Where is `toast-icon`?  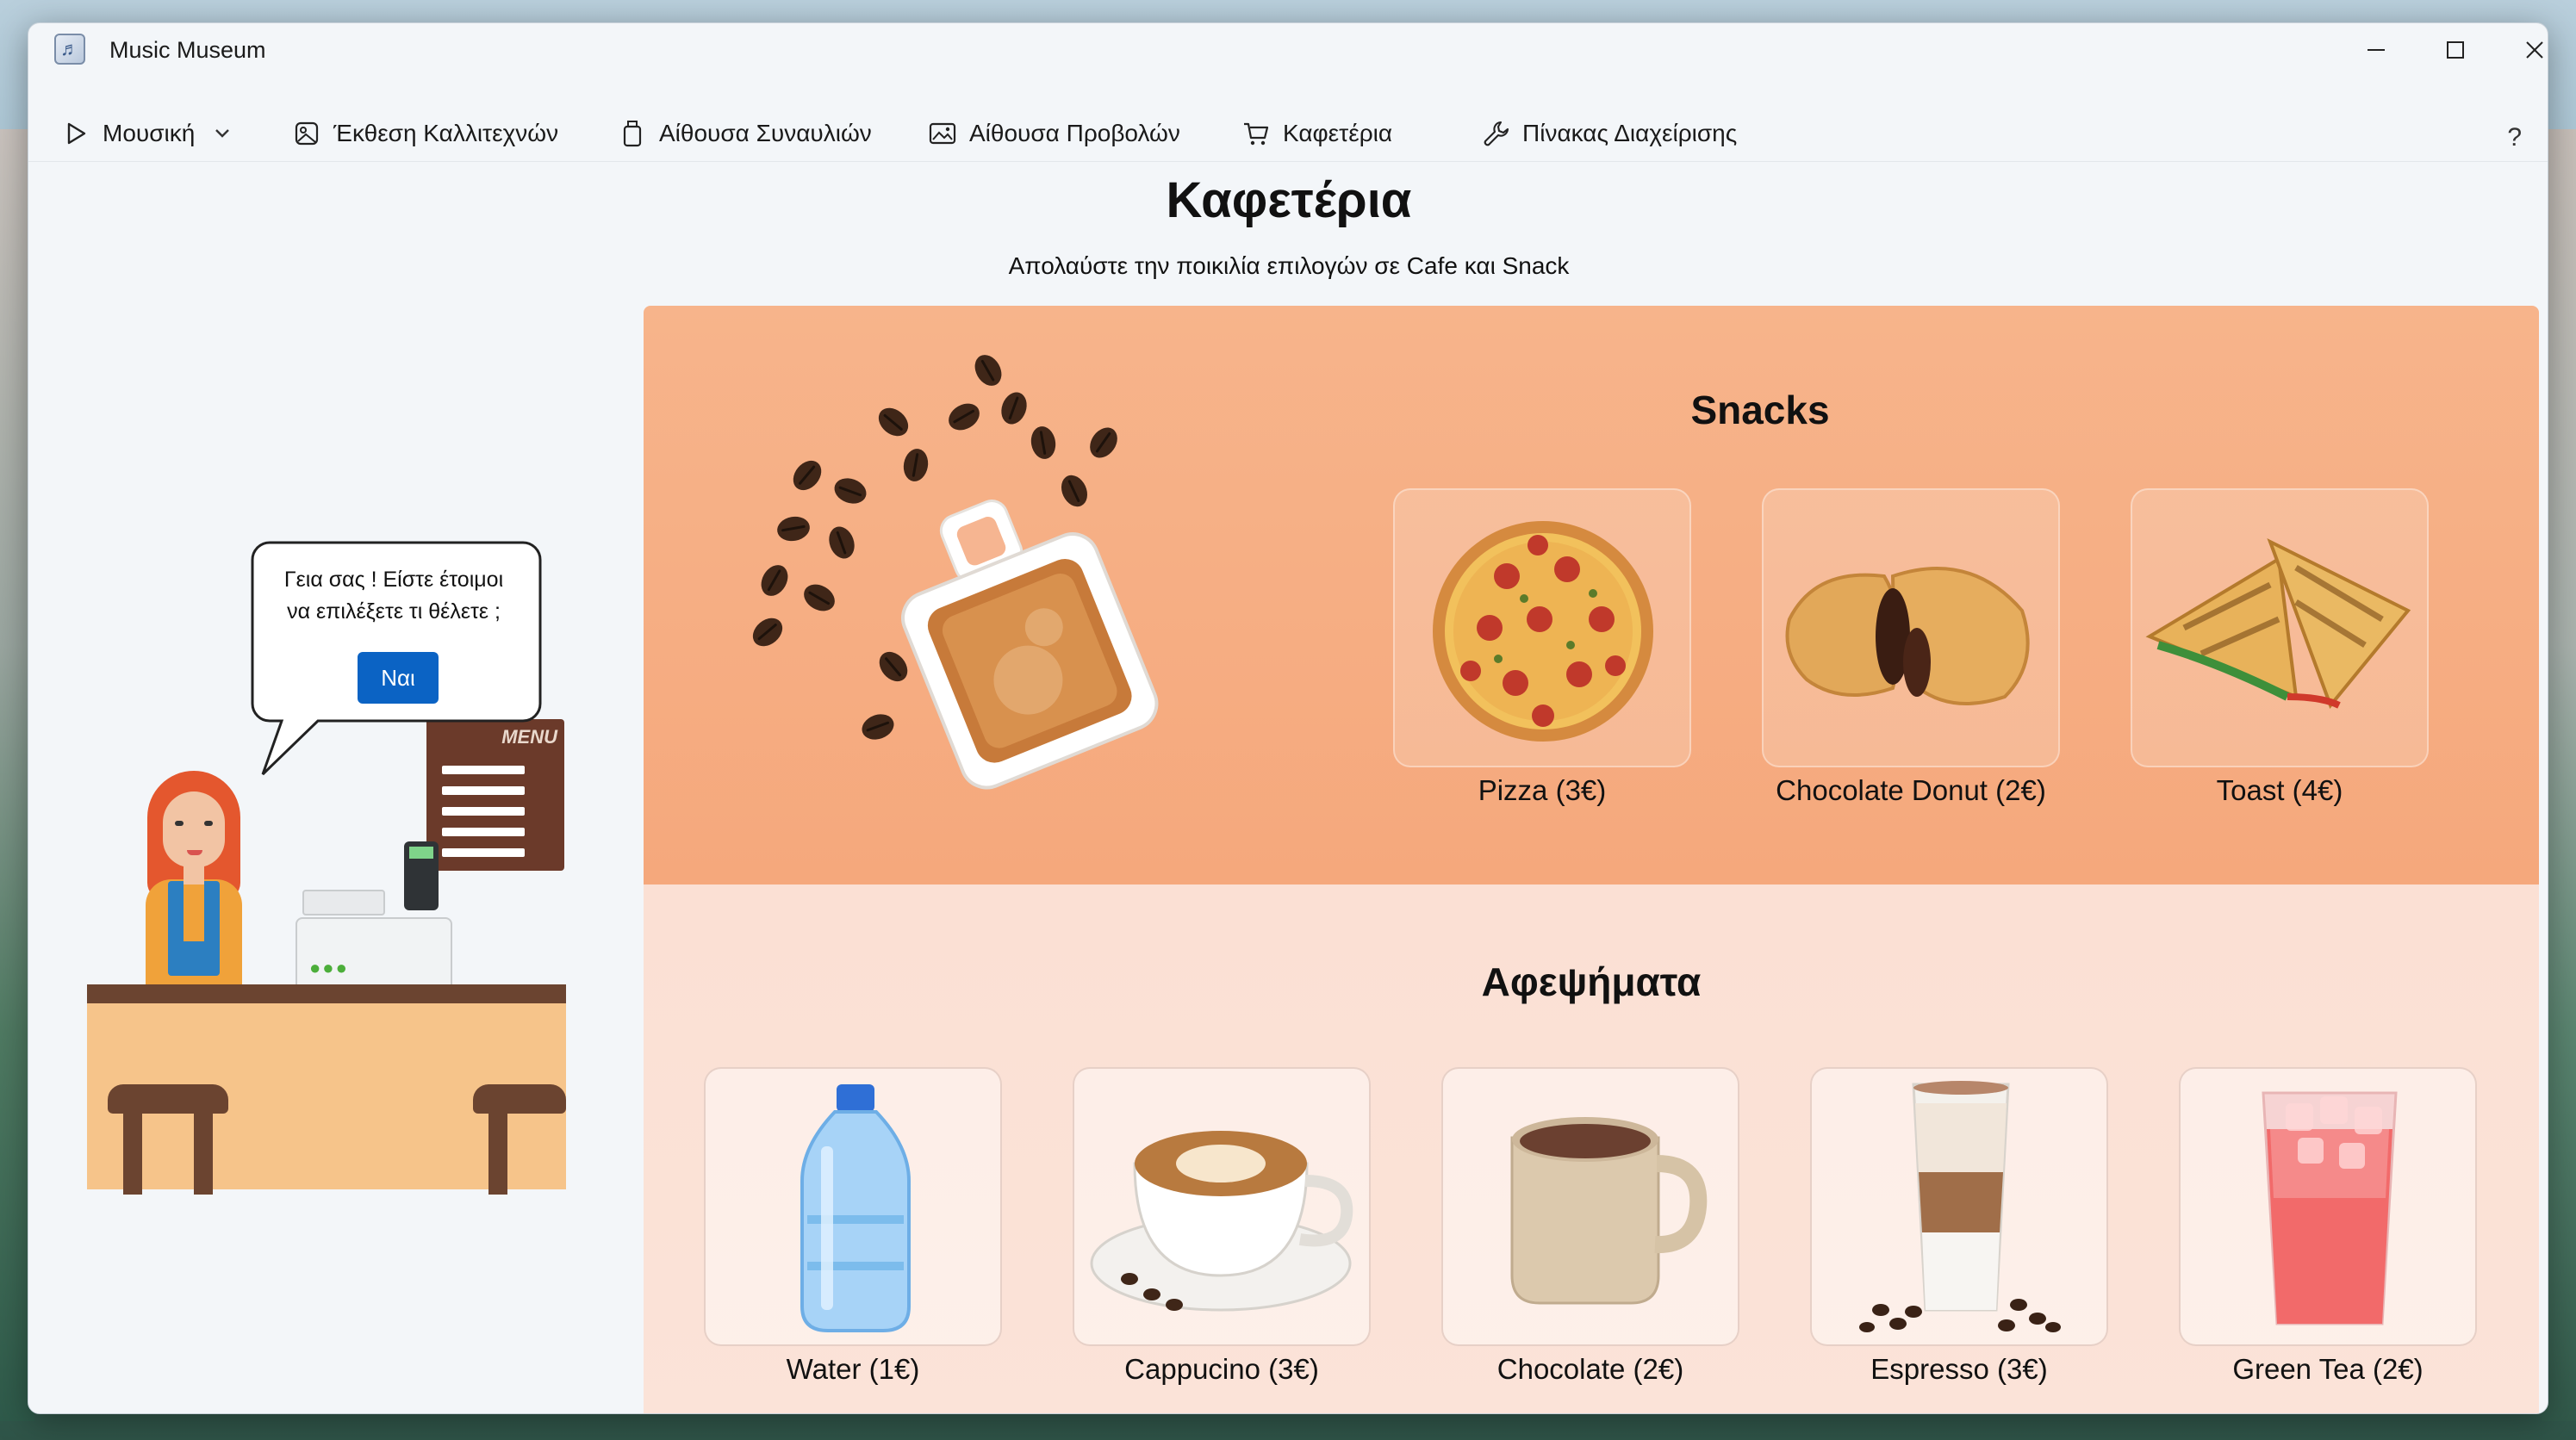 toast-icon is located at coordinates (2278, 623).